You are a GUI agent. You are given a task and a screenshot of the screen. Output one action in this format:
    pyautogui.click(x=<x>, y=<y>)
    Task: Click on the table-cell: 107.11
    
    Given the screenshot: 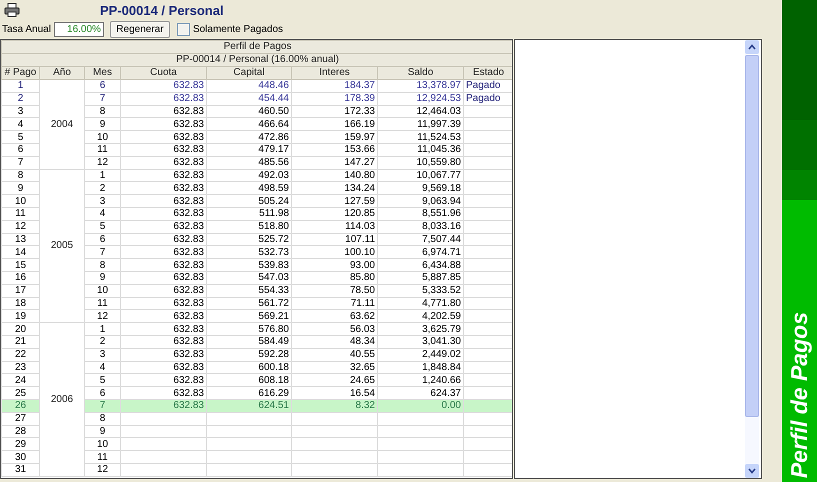 What is the action you would take?
    pyautogui.click(x=335, y=239)
    